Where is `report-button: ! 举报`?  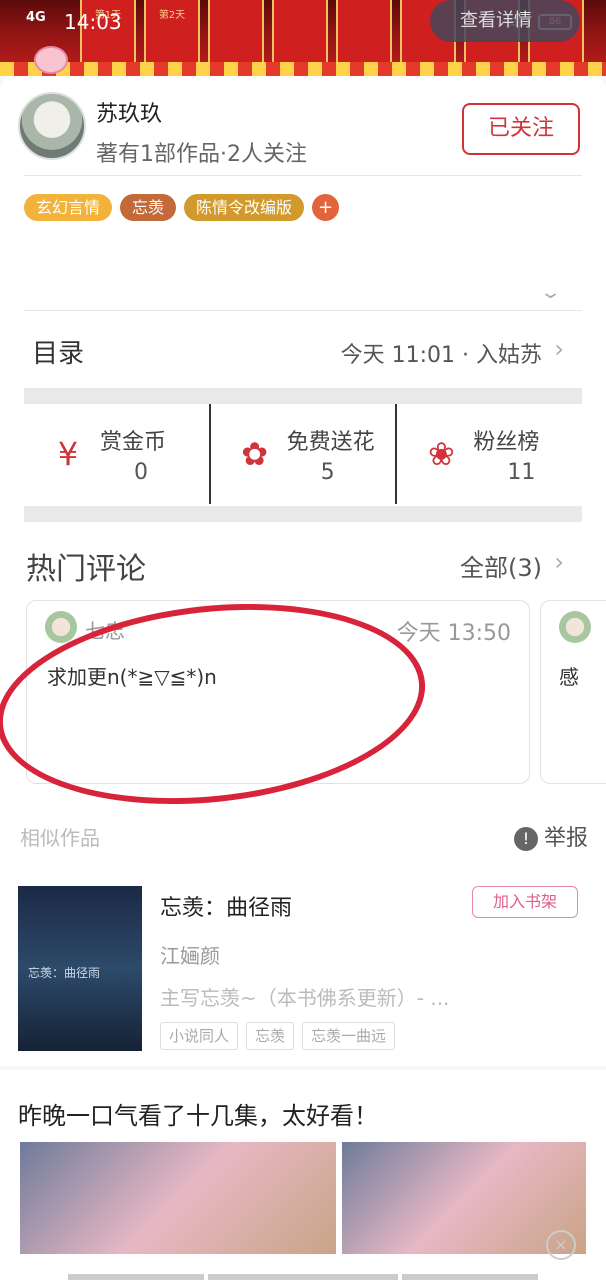 report-button: ! 举报 is located at coordinates (550, 836).